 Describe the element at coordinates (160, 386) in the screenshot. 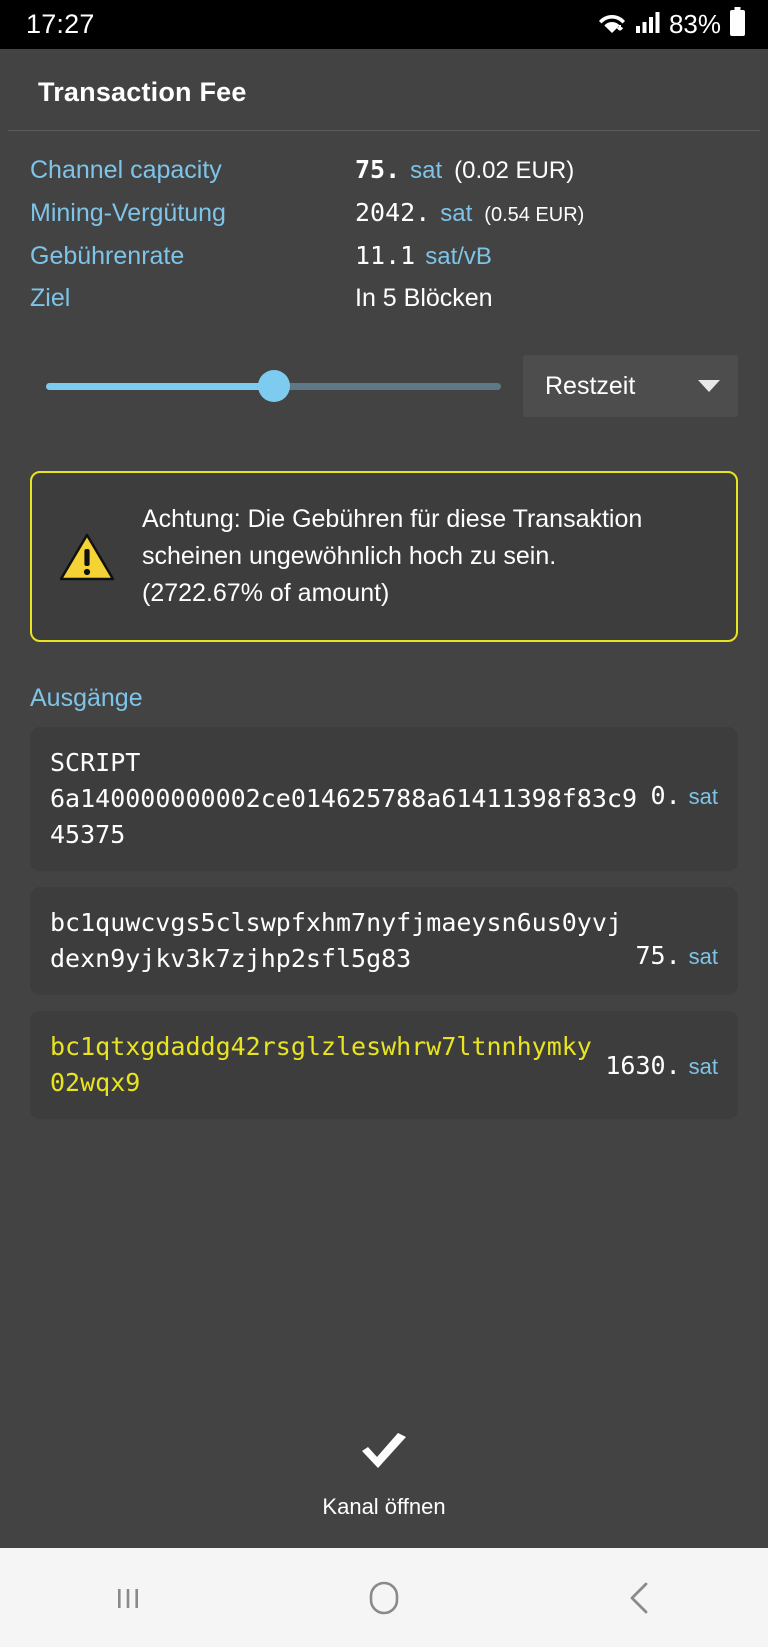

I see `slider-fill` at that location.